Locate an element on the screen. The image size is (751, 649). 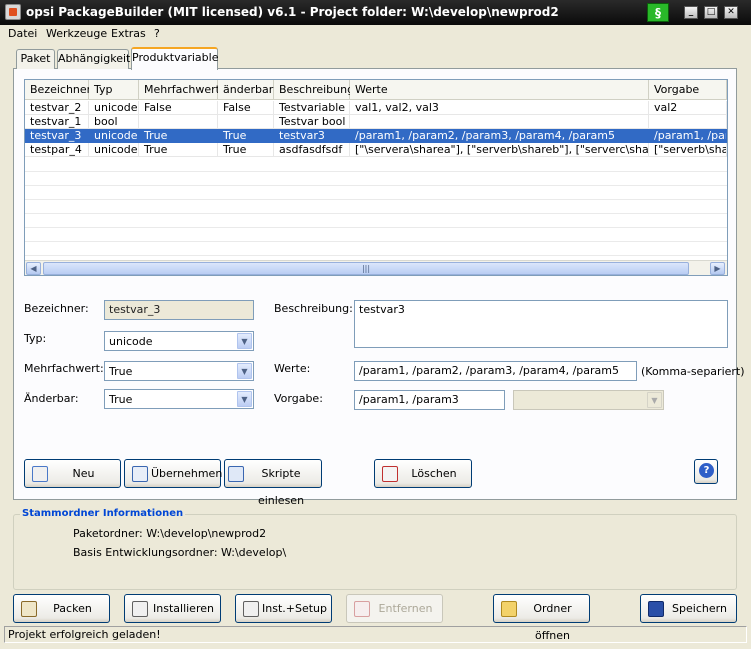
werte-label: Werte: is located at coordinates (292, 368).